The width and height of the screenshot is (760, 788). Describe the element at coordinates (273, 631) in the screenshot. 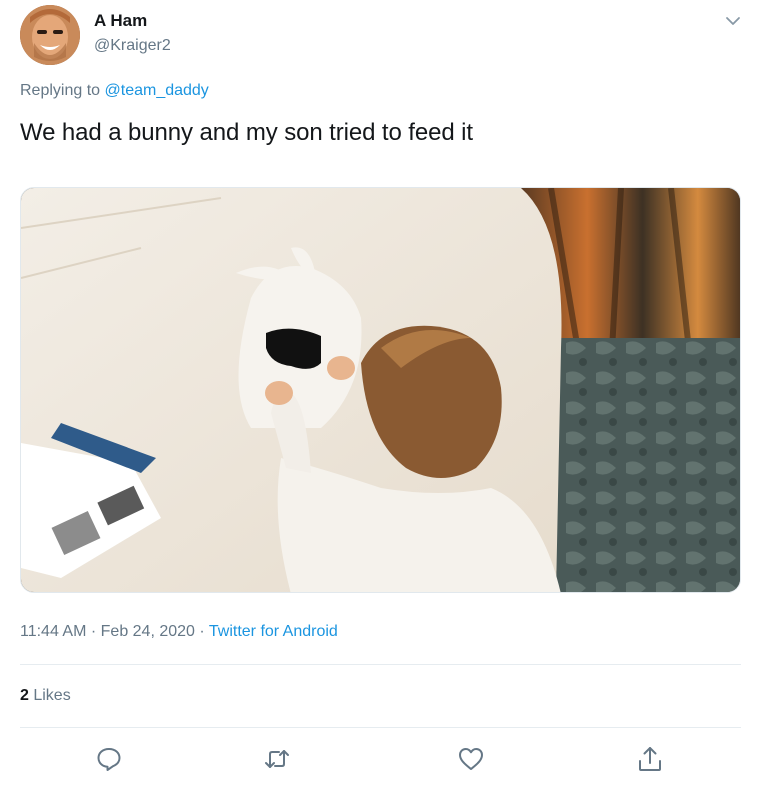

I see `tweet-source-link: Twitter for Android` at that location.